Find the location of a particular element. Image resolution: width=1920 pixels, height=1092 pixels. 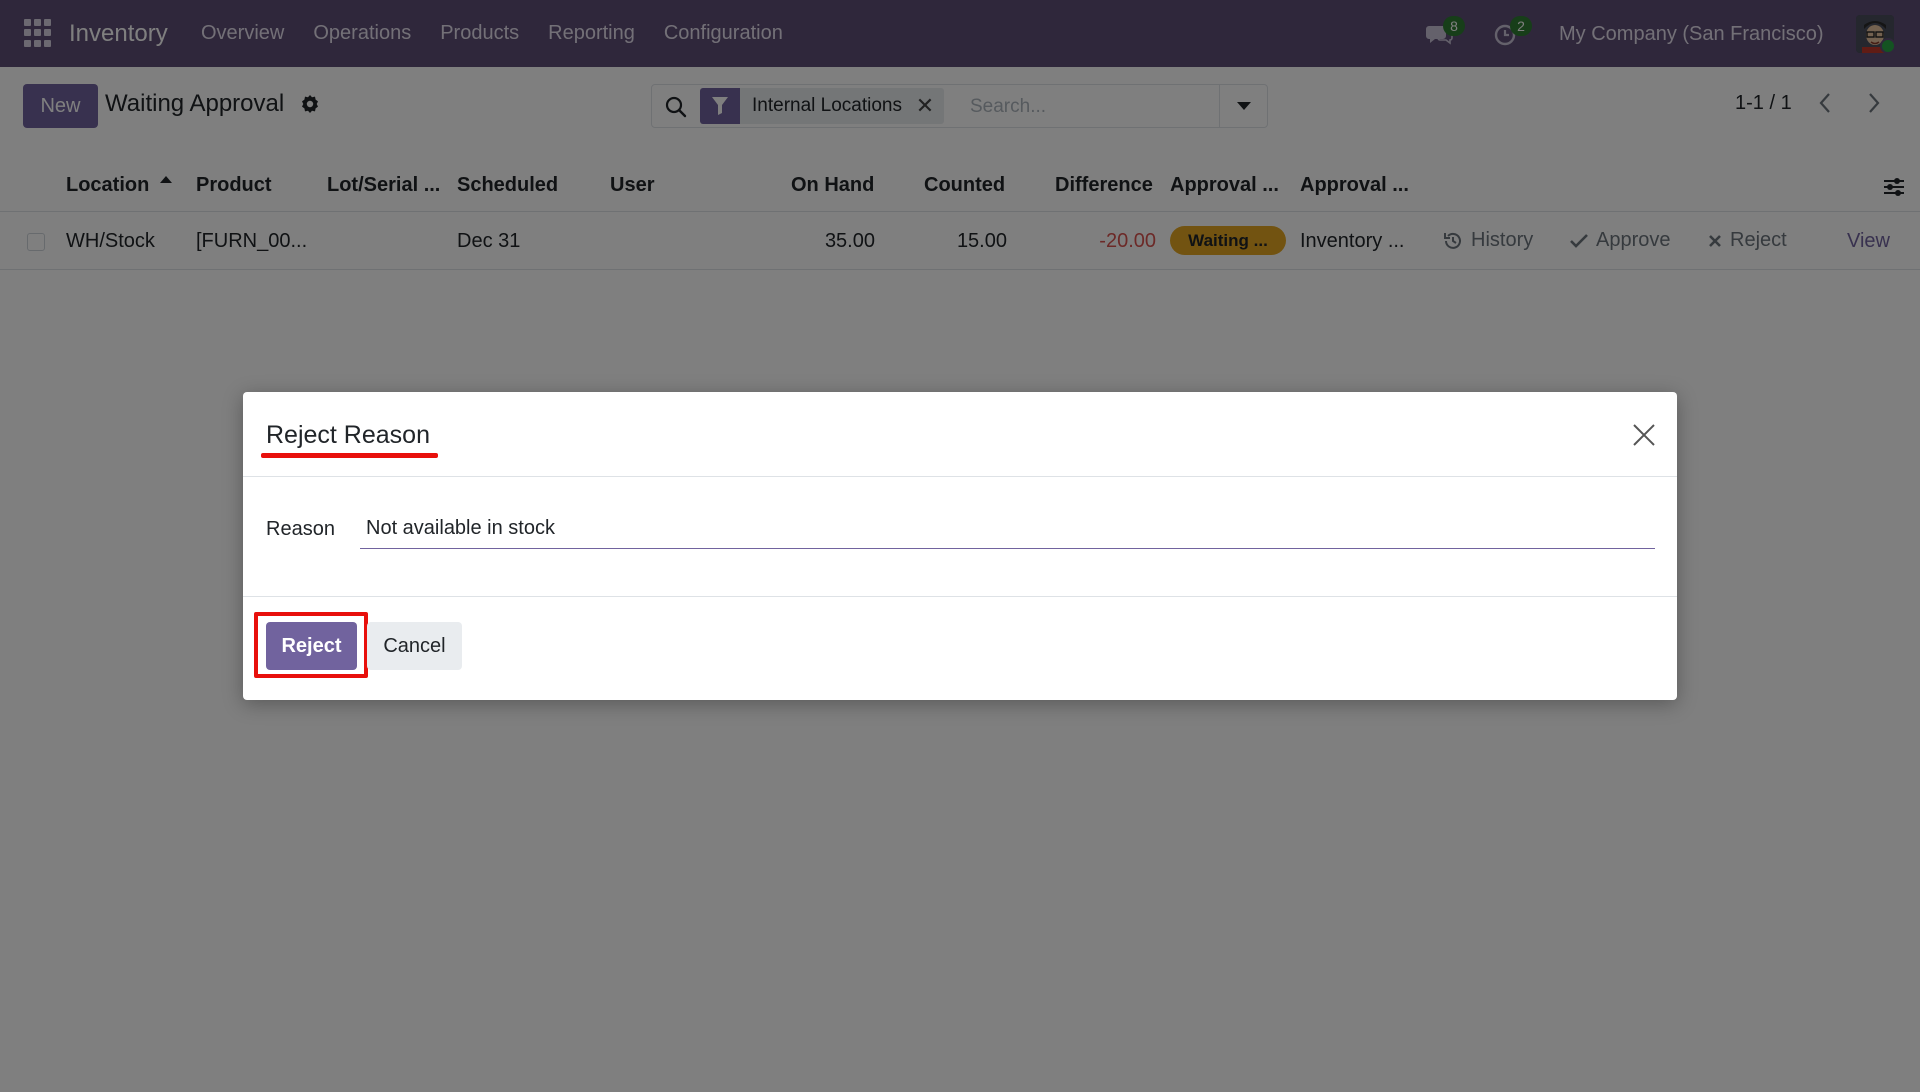

cancel-button: Cancel is located at coordinates (414, 646).